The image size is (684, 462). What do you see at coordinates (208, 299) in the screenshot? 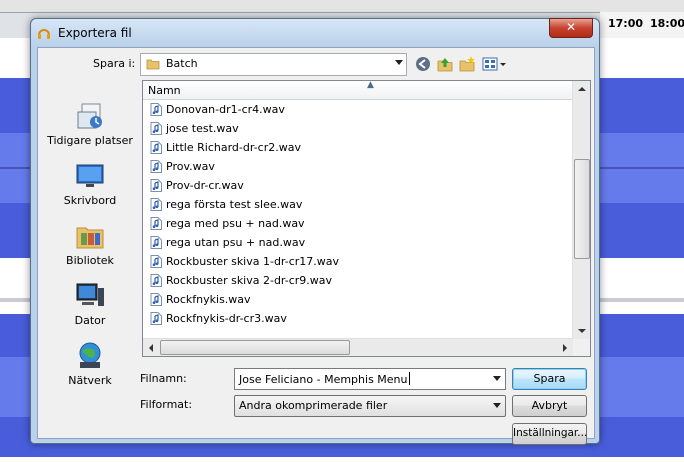
I see `file-name: Rockfnykis.wav` at bounding box center [208, 299].